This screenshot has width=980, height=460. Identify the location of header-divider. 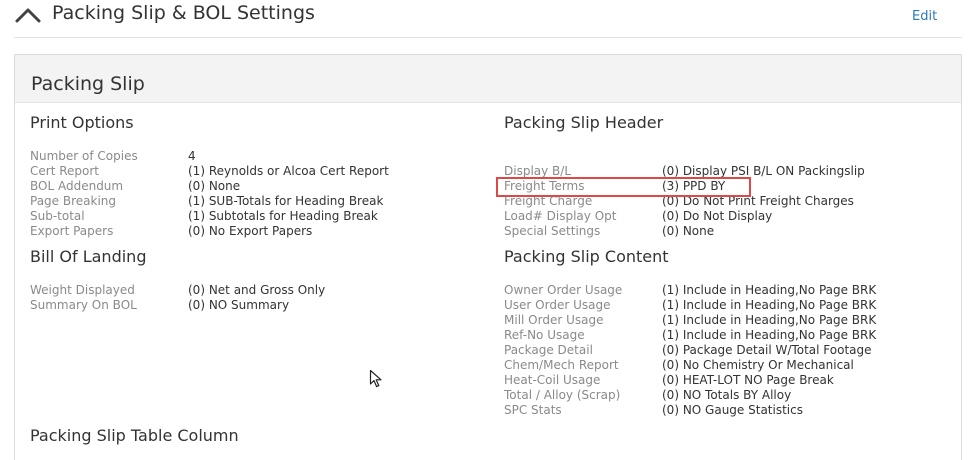
(488, 37).